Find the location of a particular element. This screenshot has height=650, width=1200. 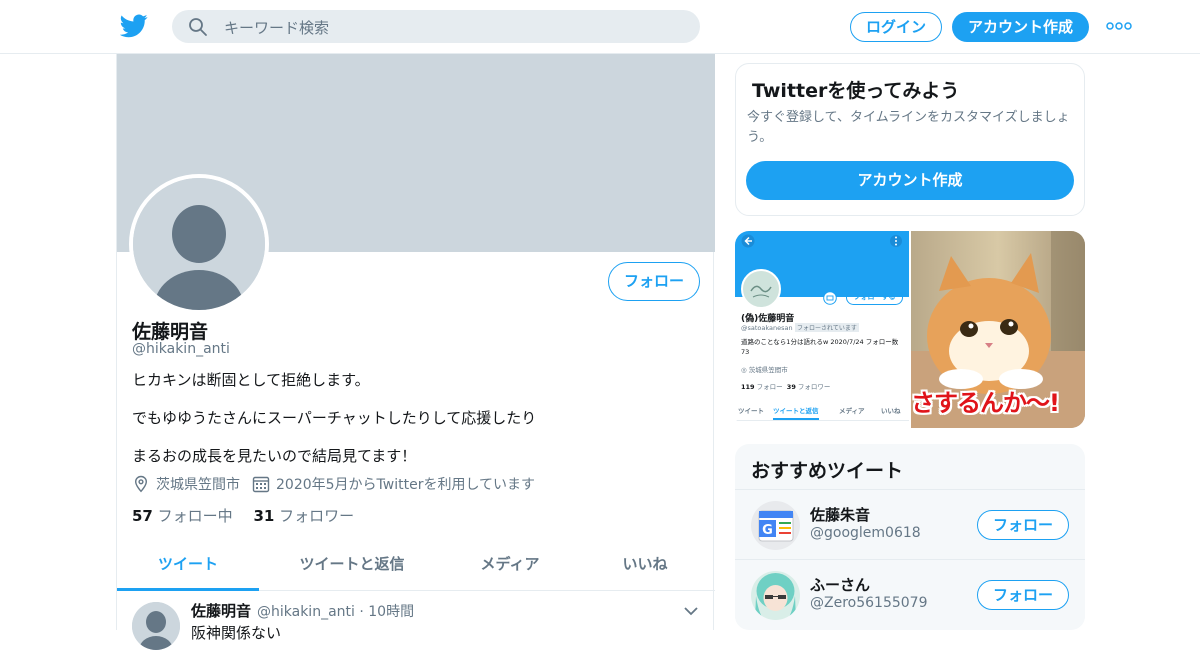

recommended-avatar is located at coordinates (775, 595).